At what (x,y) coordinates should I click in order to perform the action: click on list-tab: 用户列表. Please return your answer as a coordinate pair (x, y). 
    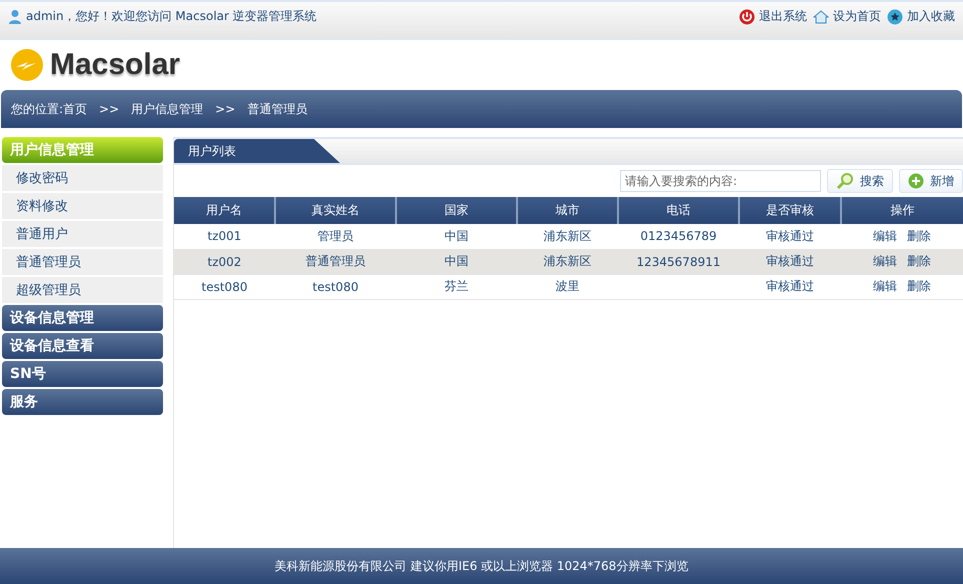
    Looking at the image, I should click on (257, 151).